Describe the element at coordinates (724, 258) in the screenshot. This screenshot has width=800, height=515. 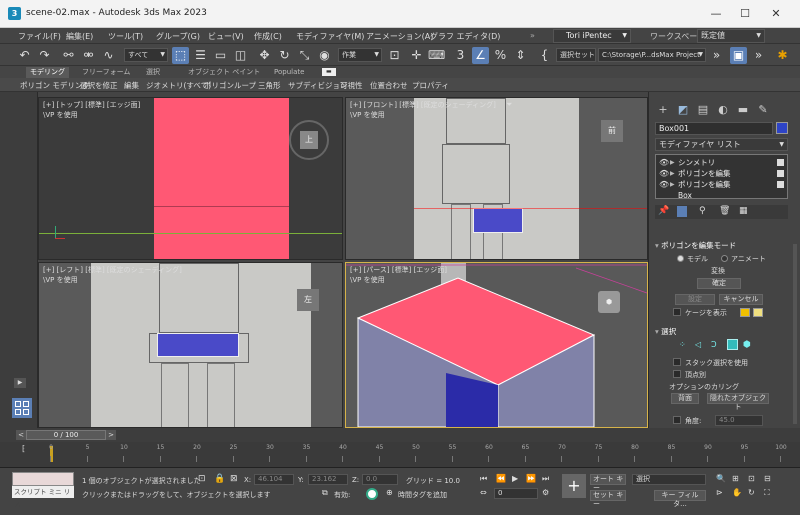
I see `radio-animate` at that location.